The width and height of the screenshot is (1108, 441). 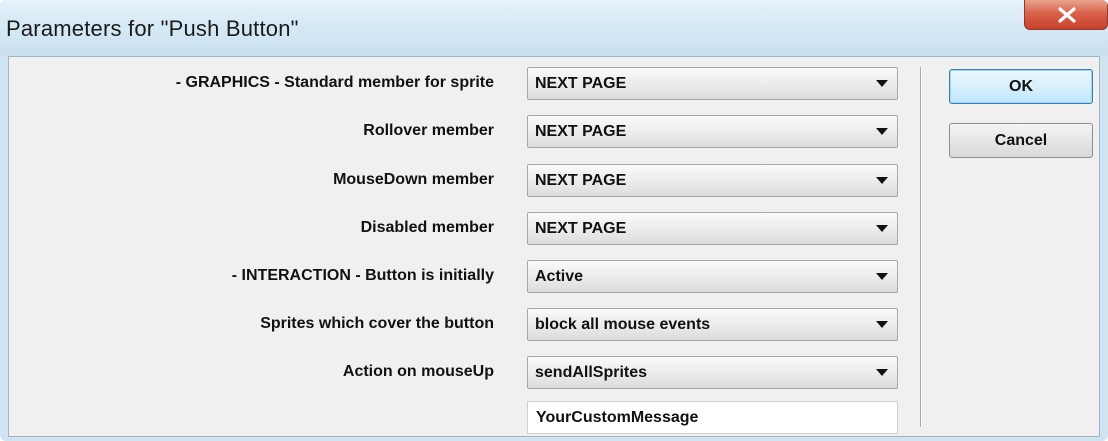 What do you see at coordinates (712, 324) in the screenshot?
I see `covering-sprites-dropdown: block all mouse events` at bounding box center [712, 324].